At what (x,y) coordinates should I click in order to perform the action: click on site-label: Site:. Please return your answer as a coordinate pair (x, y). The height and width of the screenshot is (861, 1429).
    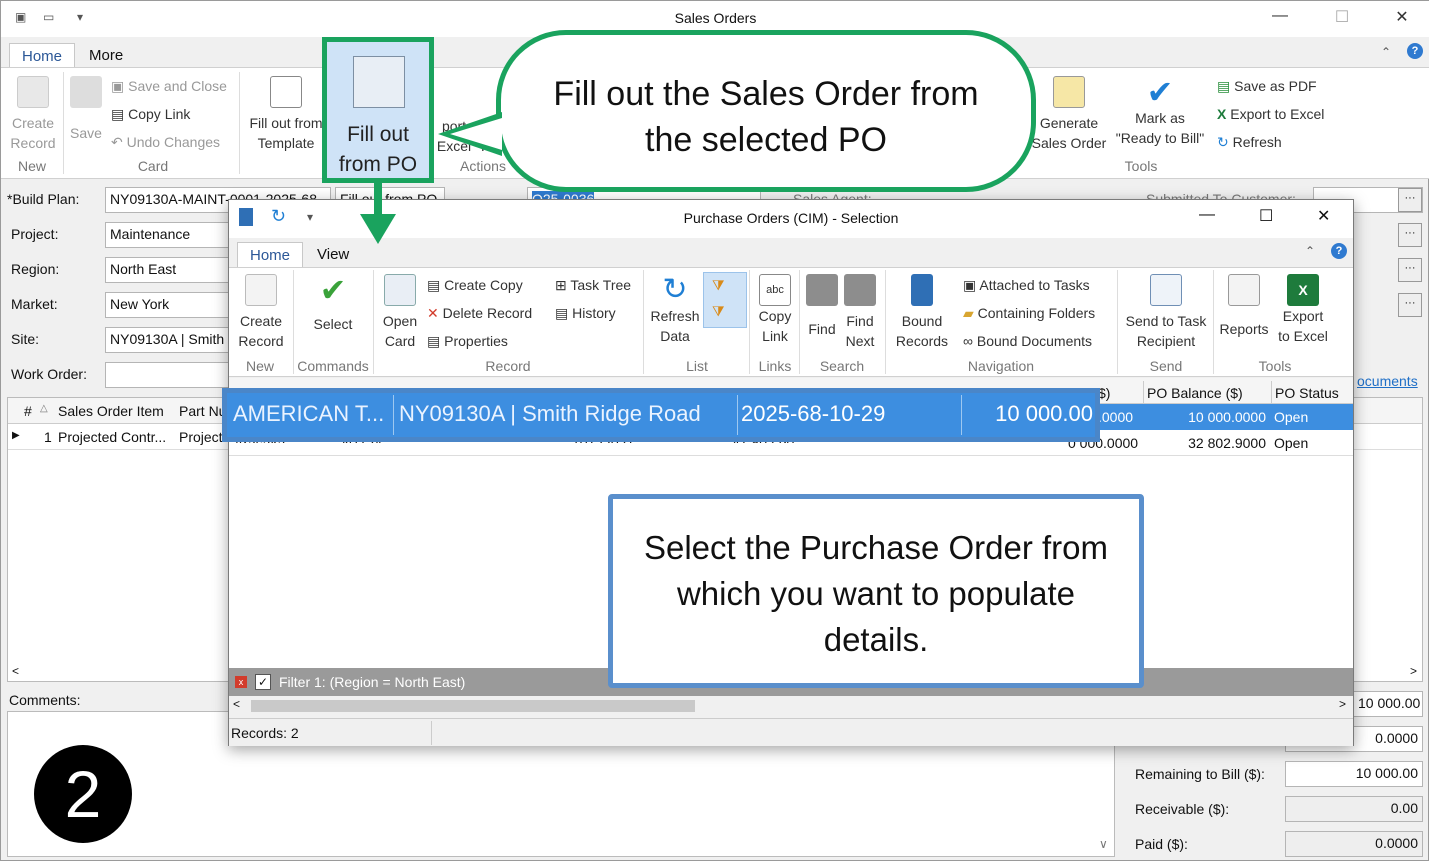
    Looking at the image, I should click on (25, 339).